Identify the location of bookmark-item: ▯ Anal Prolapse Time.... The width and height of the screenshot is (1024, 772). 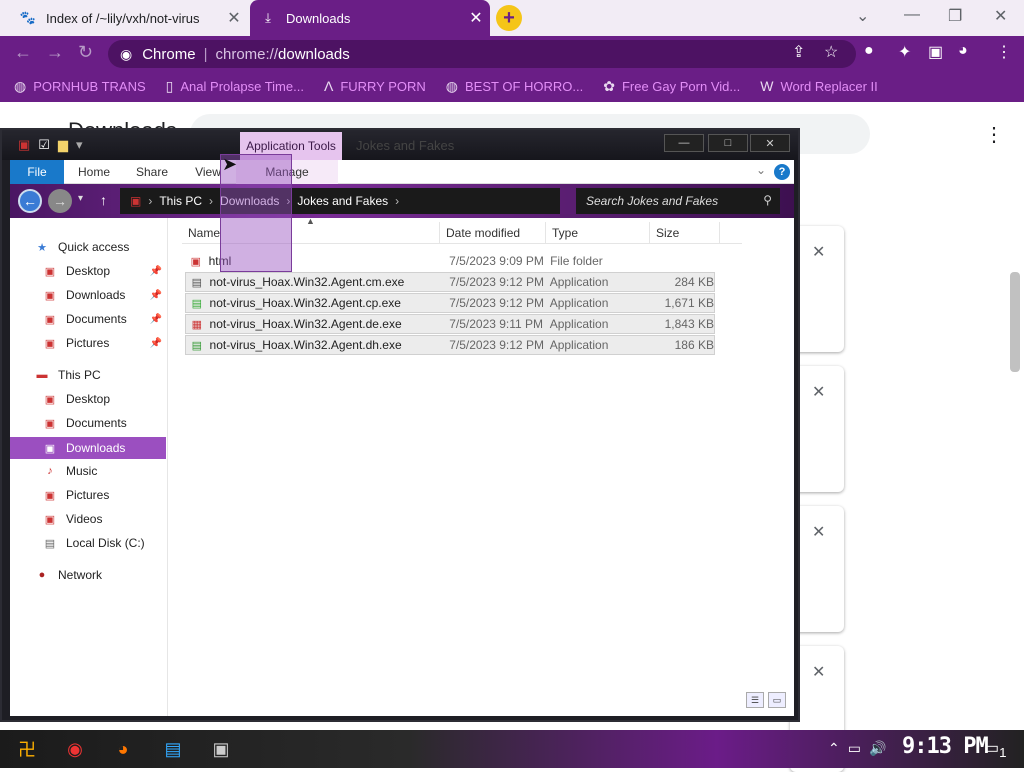
(235, 86).